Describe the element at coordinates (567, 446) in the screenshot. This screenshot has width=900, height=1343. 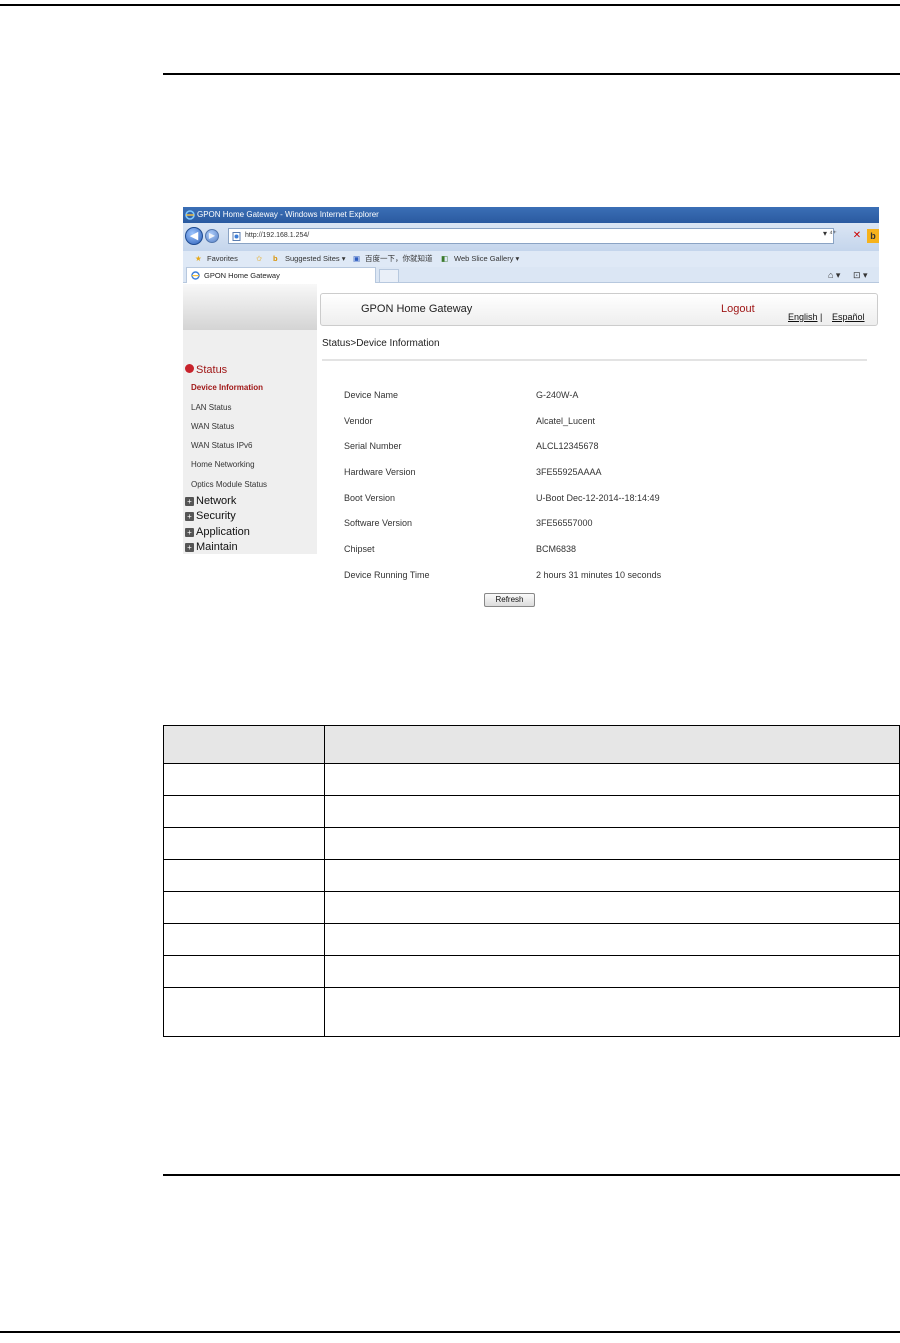
I see `info-value: ALCL12345678` at that location.